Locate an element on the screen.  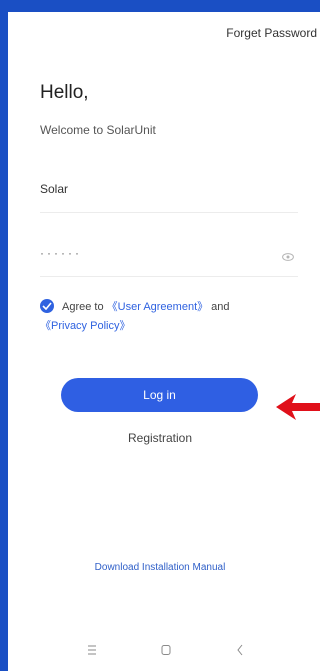
agree-checkbox is located at coordinates (47, 306).